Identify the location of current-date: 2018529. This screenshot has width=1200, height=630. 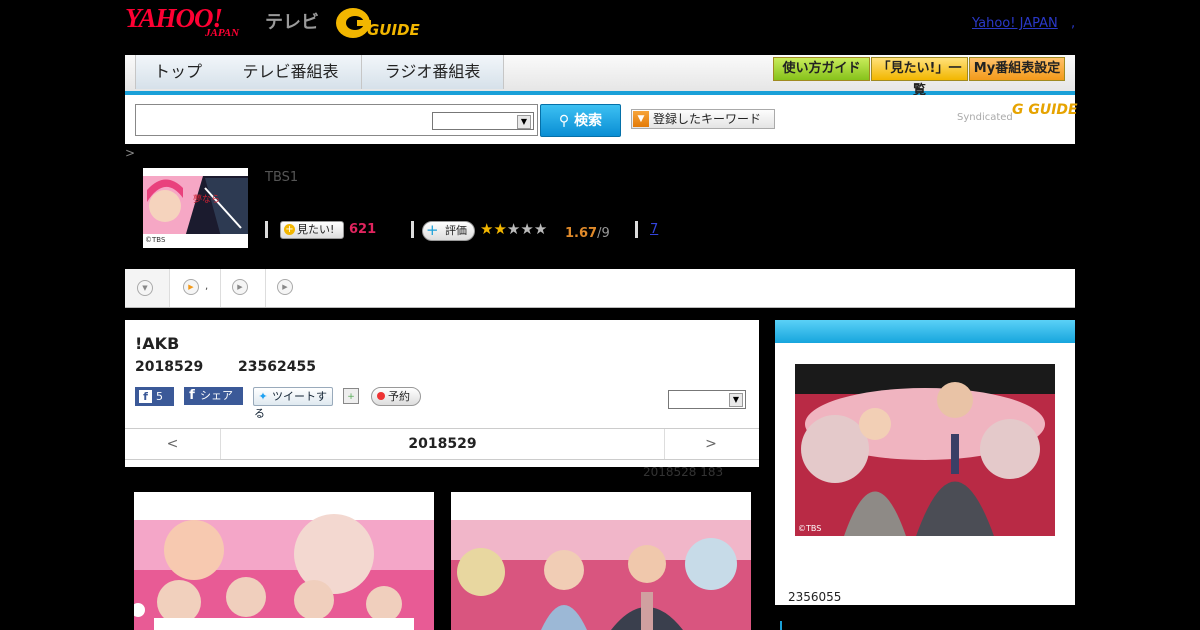
(442, 444).